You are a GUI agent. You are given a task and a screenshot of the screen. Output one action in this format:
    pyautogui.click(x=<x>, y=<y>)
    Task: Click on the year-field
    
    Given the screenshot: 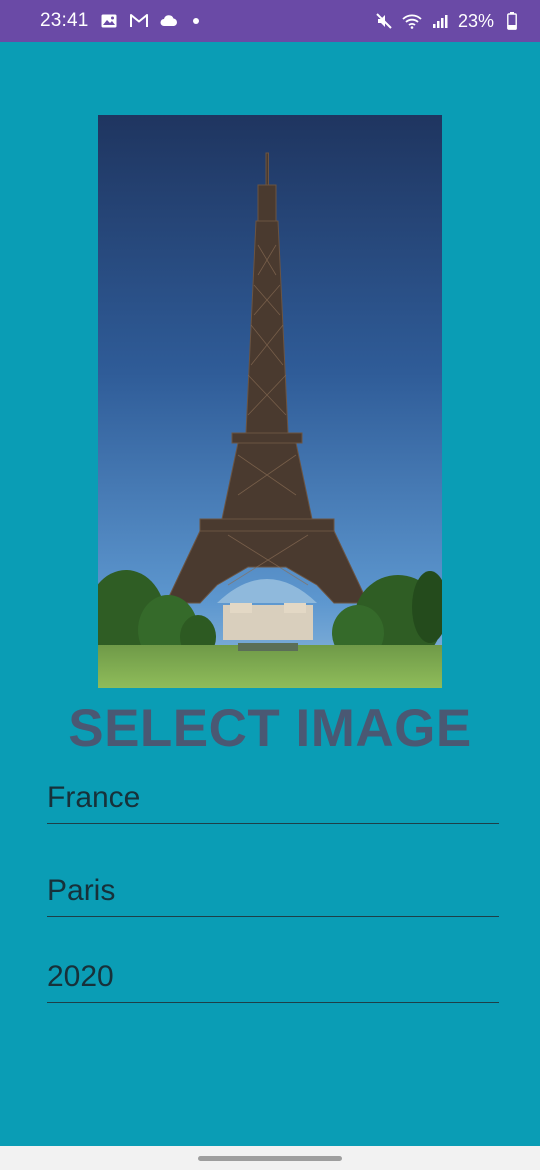 What is the action you would take?
    pyautogui.click(x=273, y=980)
    